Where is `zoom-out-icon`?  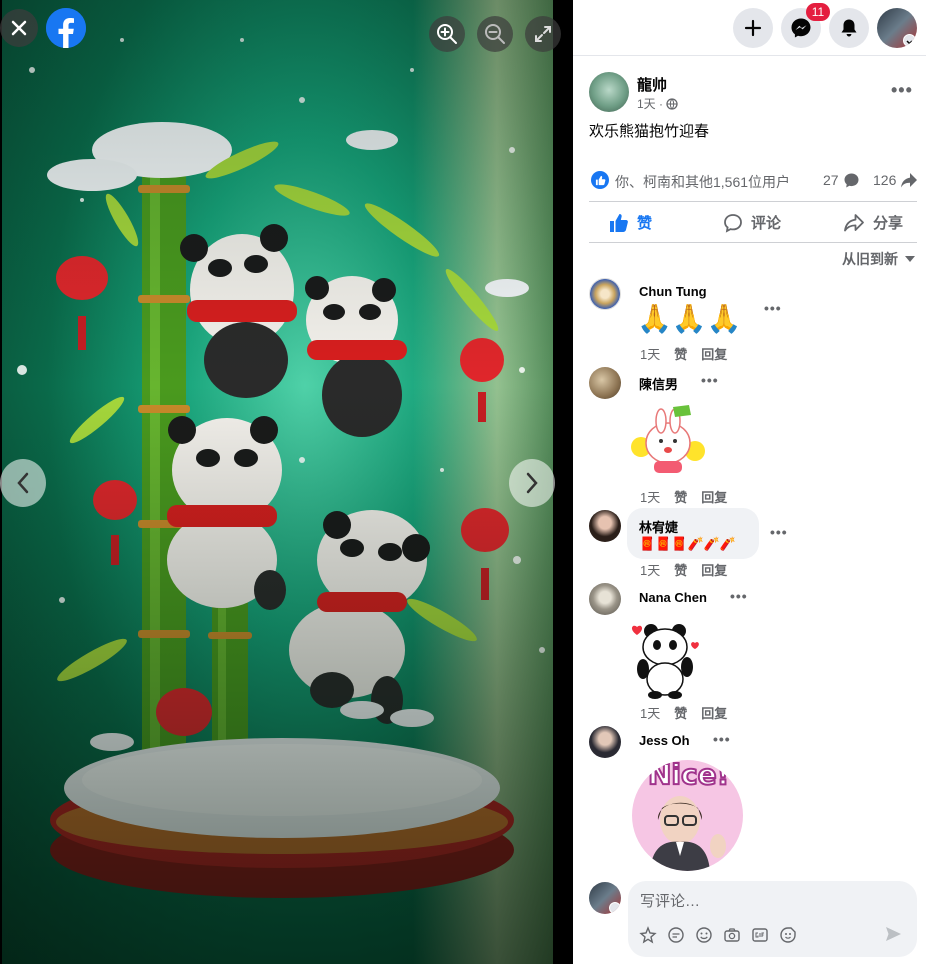
zoom-out-icon is located at coordinates (495, 34).